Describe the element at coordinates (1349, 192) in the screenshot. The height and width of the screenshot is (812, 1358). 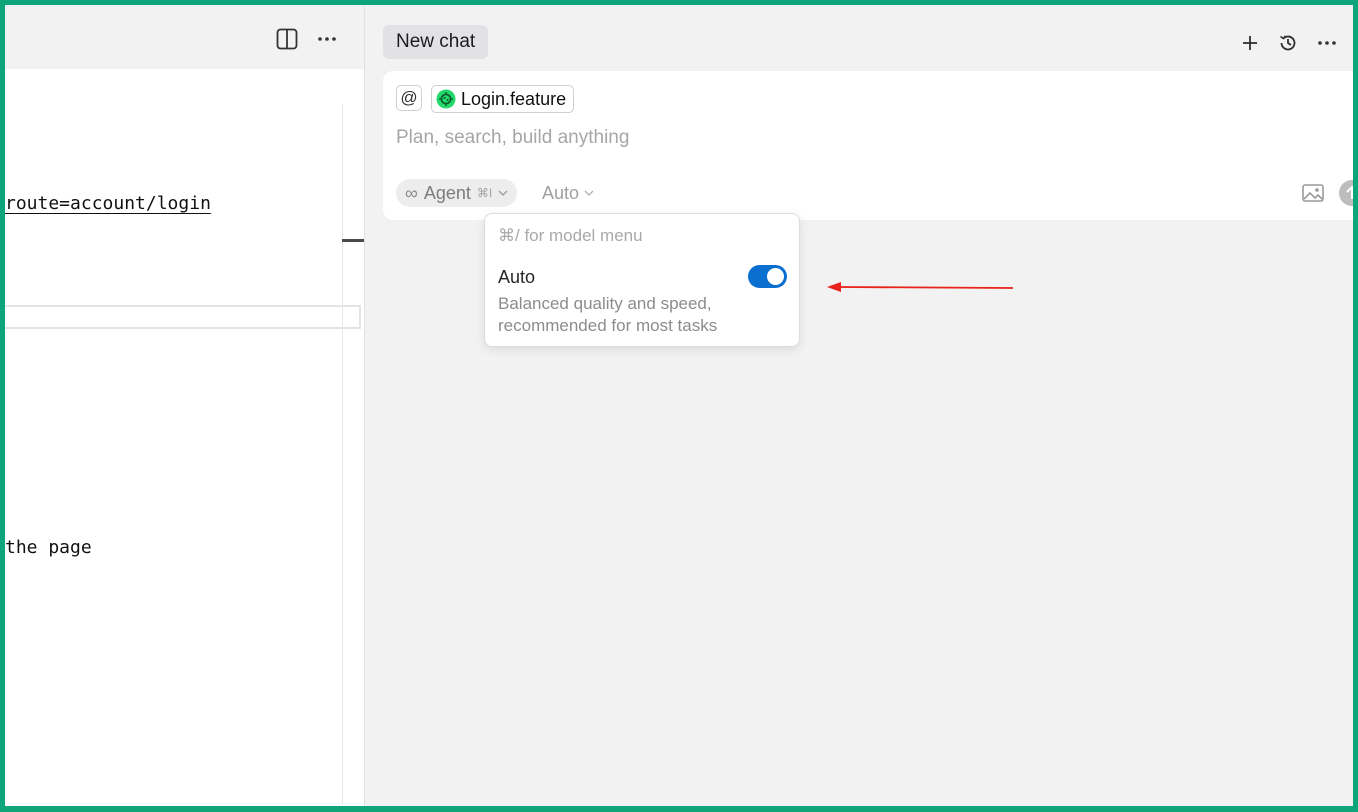
I see `send-icon` at that location.